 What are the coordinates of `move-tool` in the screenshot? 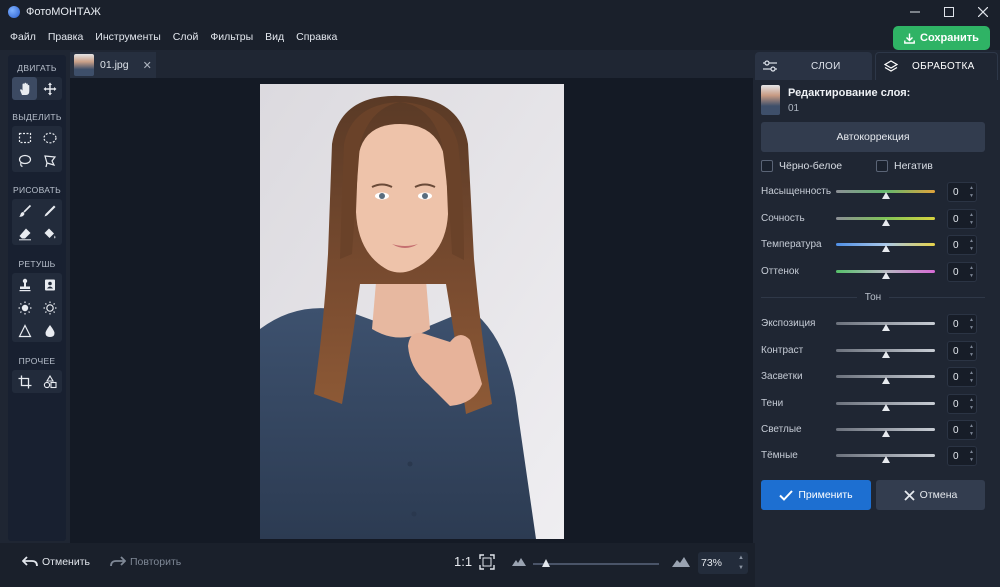 It's located at (49, 88).